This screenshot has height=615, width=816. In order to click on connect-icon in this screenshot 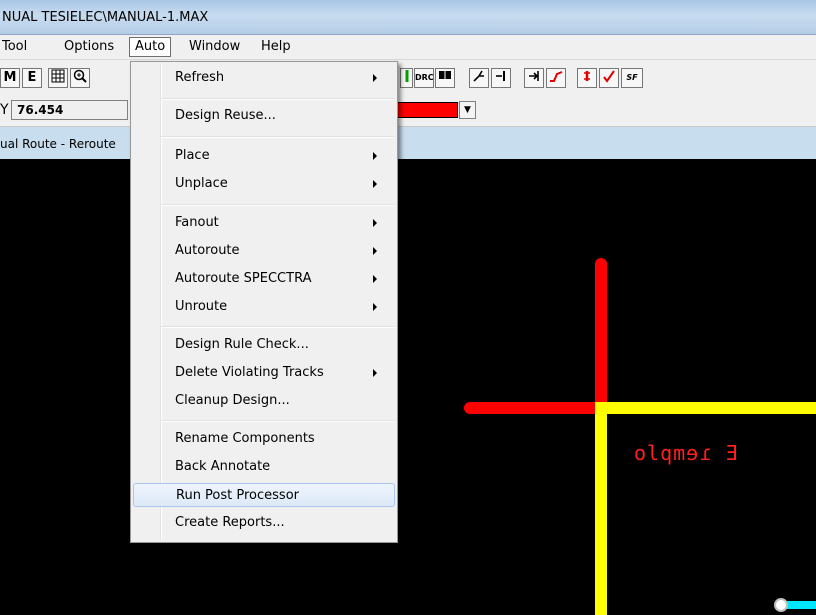, I will do `click(501, 78)`.